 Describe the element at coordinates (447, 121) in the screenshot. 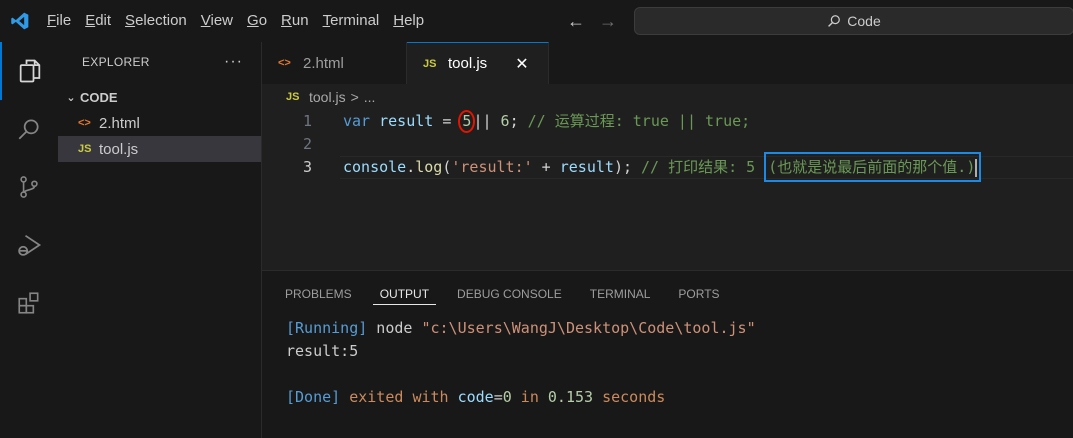

I see `operator: =` at that location.